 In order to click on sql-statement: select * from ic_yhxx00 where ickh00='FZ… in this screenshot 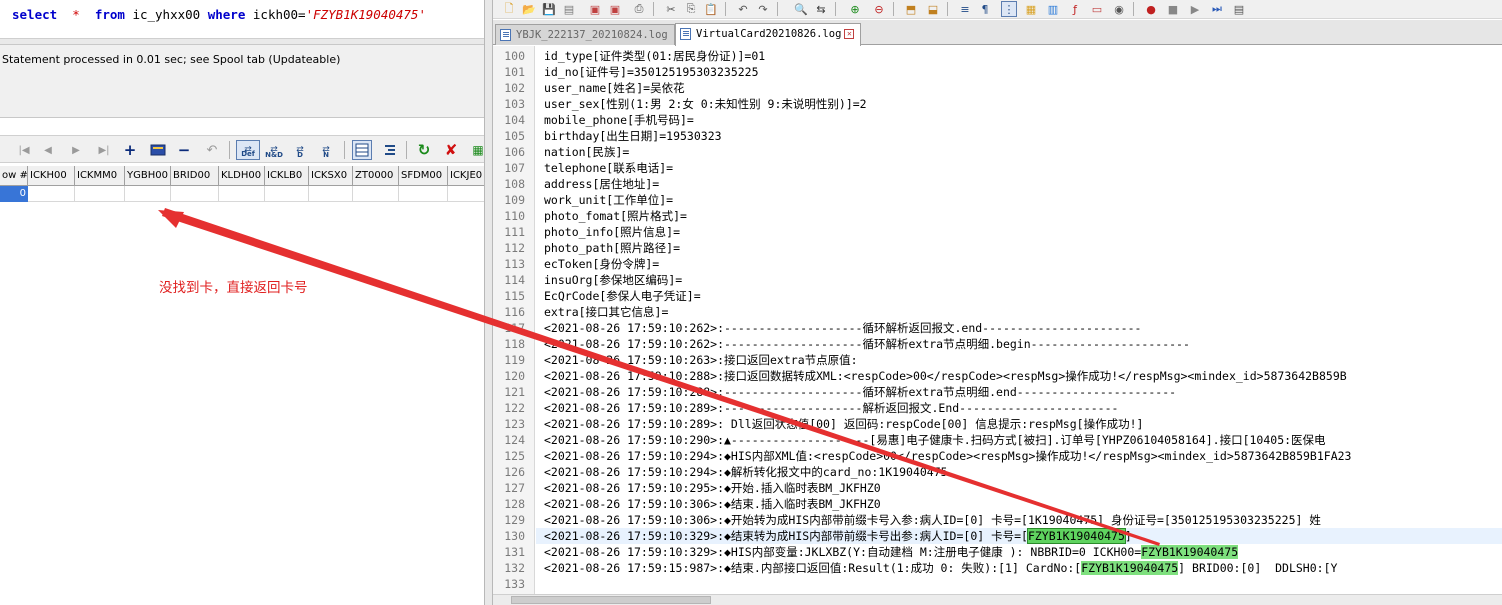, I will do `click(219, 14)`.